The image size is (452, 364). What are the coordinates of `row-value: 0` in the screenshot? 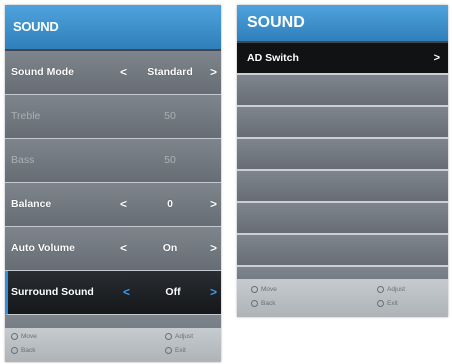 It's located at (170, 204).